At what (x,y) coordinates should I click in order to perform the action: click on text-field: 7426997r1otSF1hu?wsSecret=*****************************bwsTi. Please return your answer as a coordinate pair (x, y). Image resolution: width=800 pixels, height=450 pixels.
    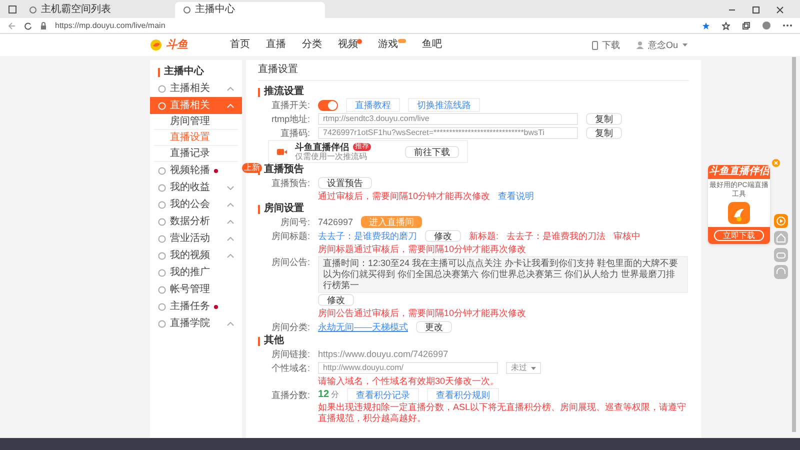
    Looking at the image, I should click on (448, 133).